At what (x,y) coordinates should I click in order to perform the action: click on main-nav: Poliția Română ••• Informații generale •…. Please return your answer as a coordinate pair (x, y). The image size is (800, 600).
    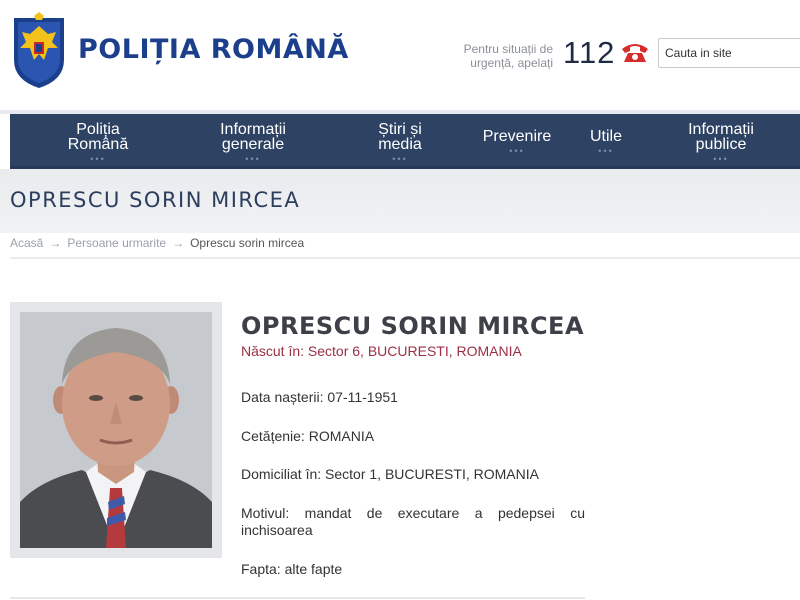
    Looking at the image, I should click on (405, 141).